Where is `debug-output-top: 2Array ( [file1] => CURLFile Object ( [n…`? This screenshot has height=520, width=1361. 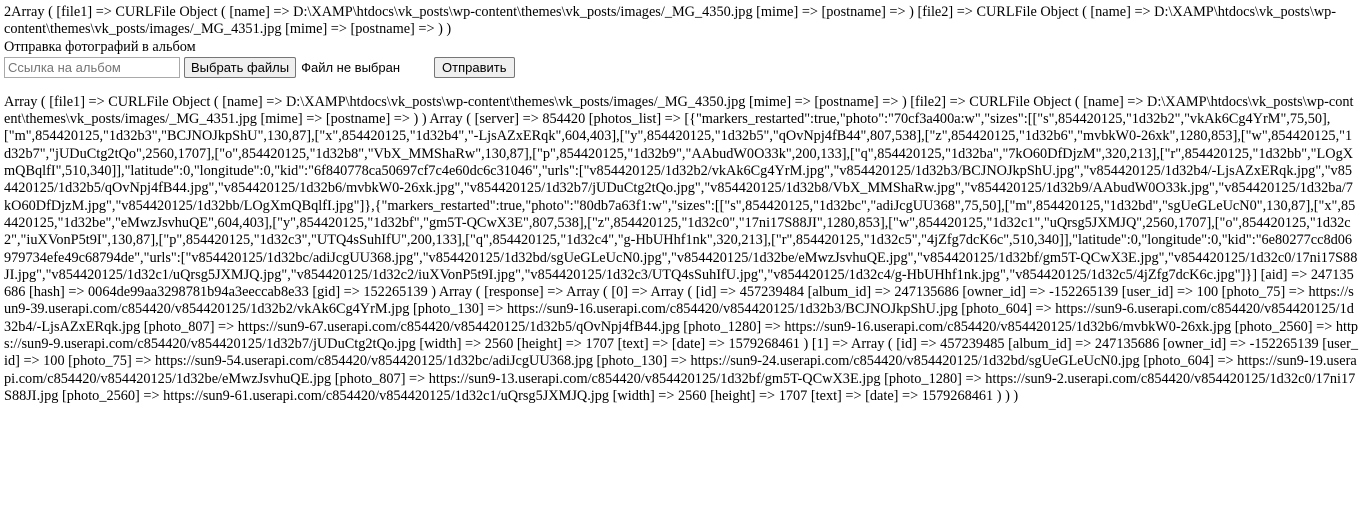 debug-output-top: 2Array ( [file1] => CURLFile Object ( [n… is located at coordinates (670, 21).